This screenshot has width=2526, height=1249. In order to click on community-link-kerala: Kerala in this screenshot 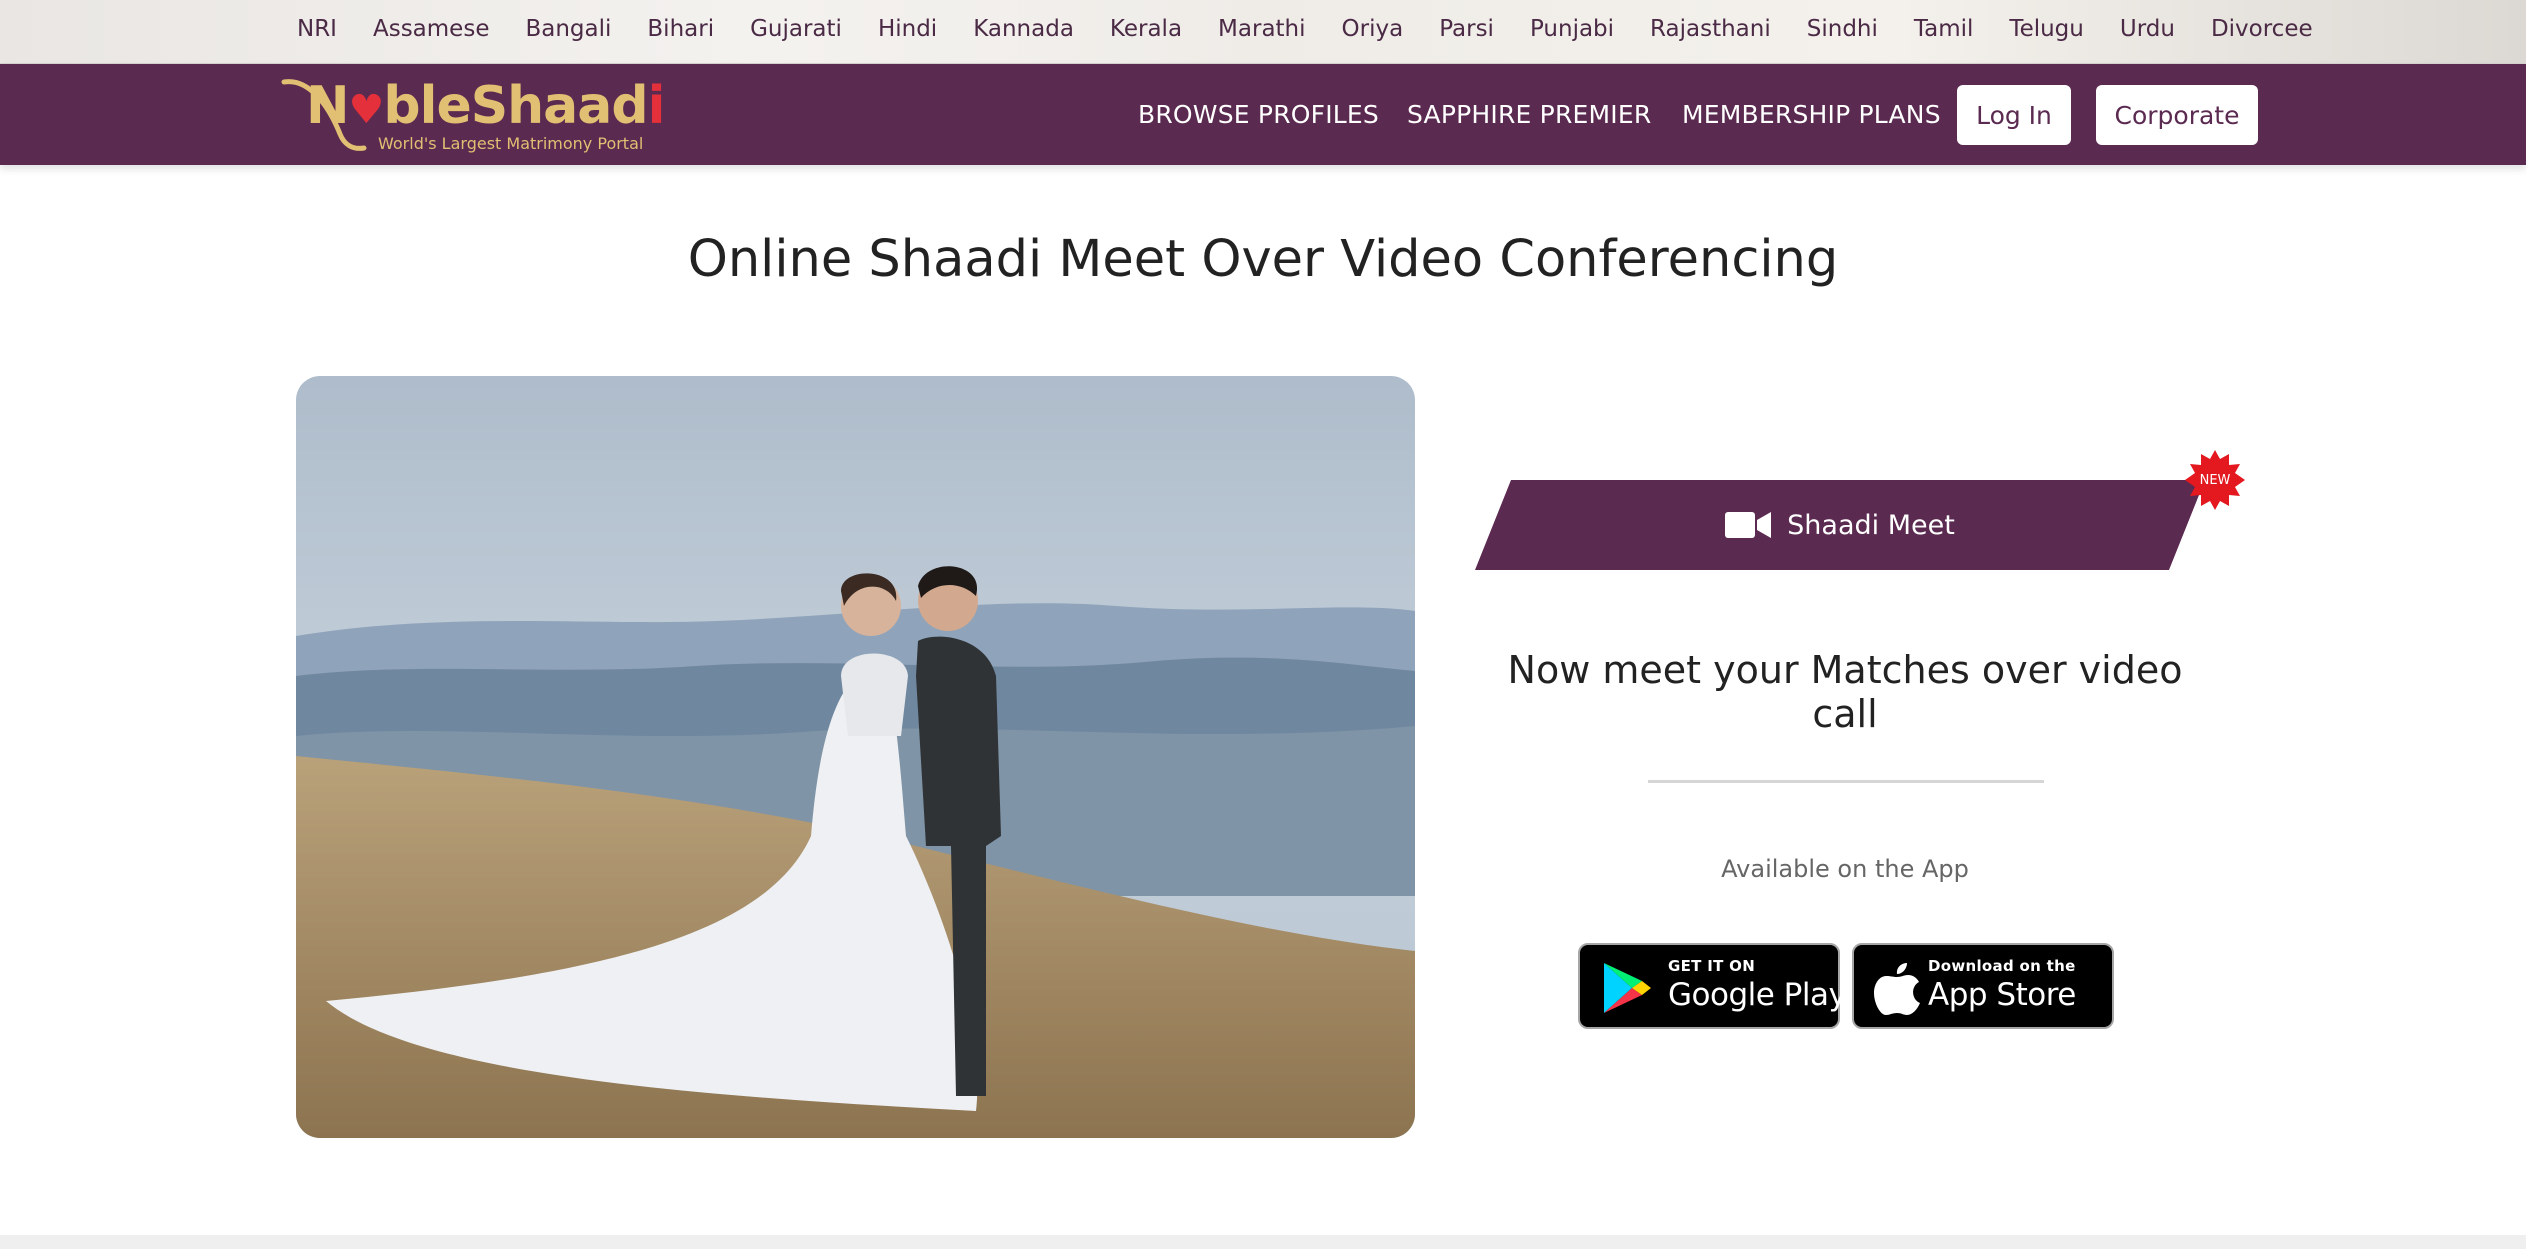, I will do `click(1146, 29)`.